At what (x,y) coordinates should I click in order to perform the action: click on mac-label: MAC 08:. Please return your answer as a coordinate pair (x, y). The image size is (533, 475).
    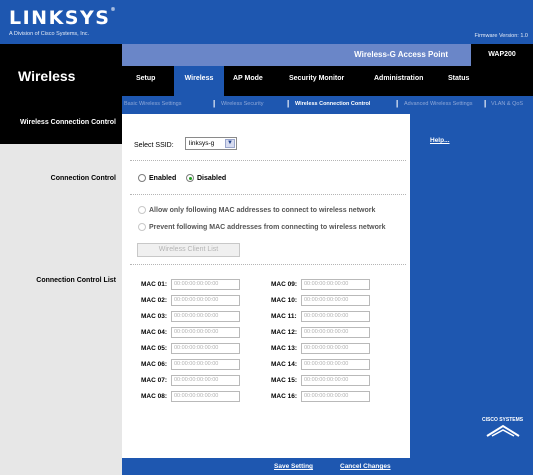
    Looking at the image, I should click on (154, 396).